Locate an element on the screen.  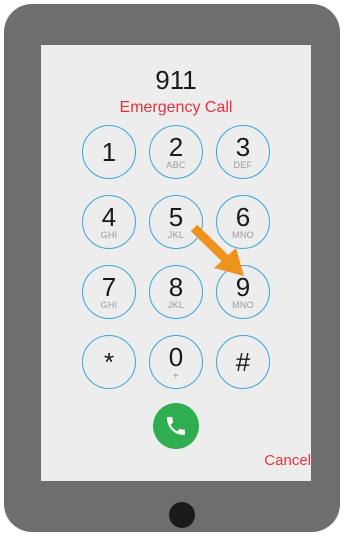
home-button is located at coordinates (182, 515).